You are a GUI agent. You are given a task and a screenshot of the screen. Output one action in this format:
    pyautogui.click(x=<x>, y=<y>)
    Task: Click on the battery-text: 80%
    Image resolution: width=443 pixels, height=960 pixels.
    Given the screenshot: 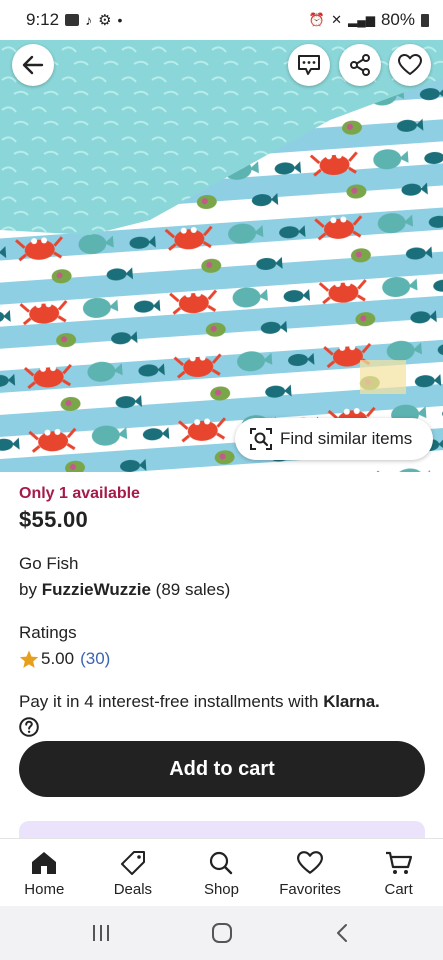 What is the action you would take?
    pyautogui.click(x=397, y=19)
    